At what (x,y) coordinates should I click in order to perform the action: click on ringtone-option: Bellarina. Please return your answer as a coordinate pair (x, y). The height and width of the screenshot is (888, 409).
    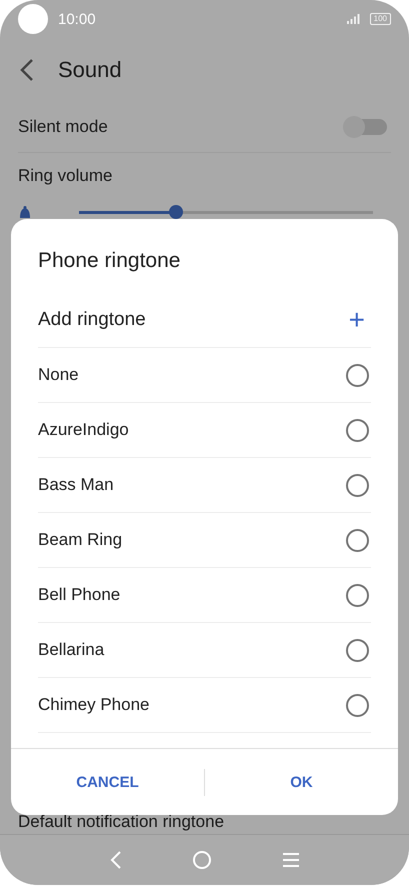
    Looking at the image, I should click on (204, 650).